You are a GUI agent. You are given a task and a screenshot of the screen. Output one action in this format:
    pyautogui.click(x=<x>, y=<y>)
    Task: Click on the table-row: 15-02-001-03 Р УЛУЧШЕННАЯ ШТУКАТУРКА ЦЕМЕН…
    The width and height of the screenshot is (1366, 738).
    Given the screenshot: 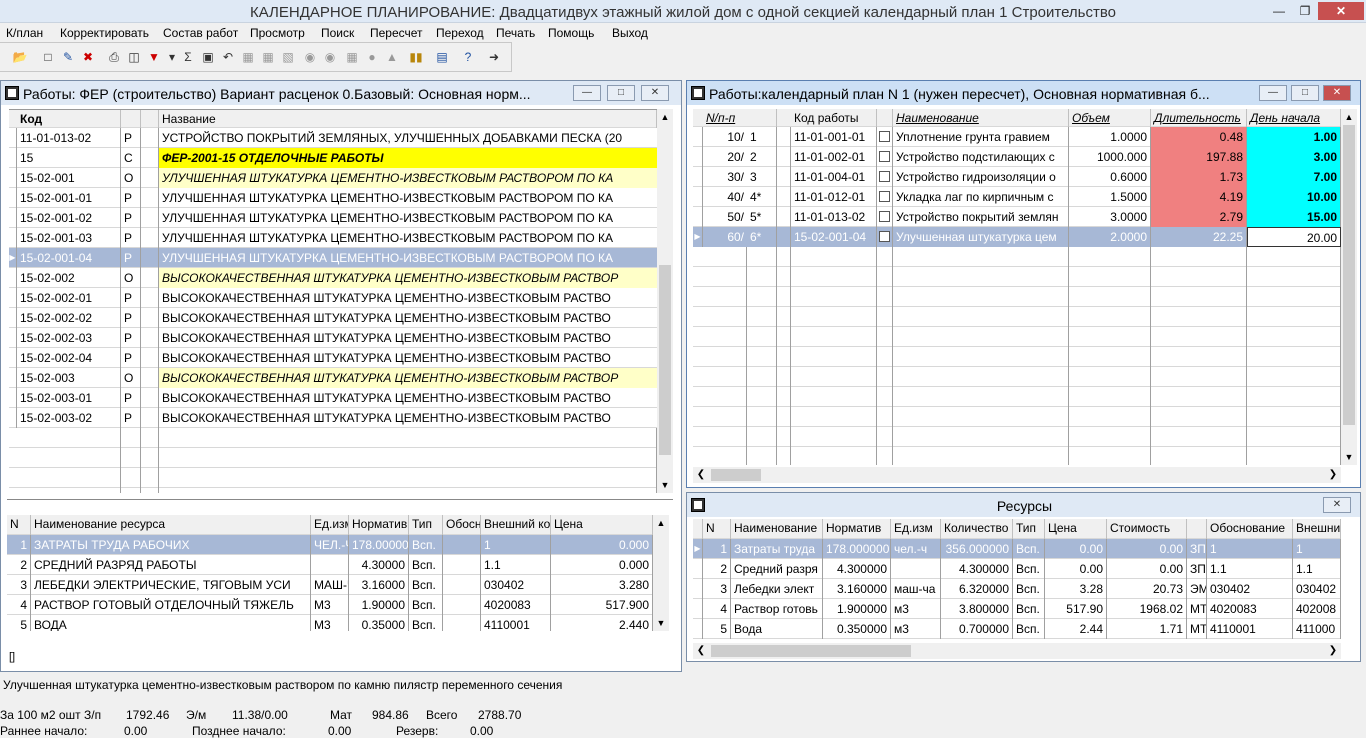 What is the action you would take?
    pyautogui.click(x=333, y=238)
    